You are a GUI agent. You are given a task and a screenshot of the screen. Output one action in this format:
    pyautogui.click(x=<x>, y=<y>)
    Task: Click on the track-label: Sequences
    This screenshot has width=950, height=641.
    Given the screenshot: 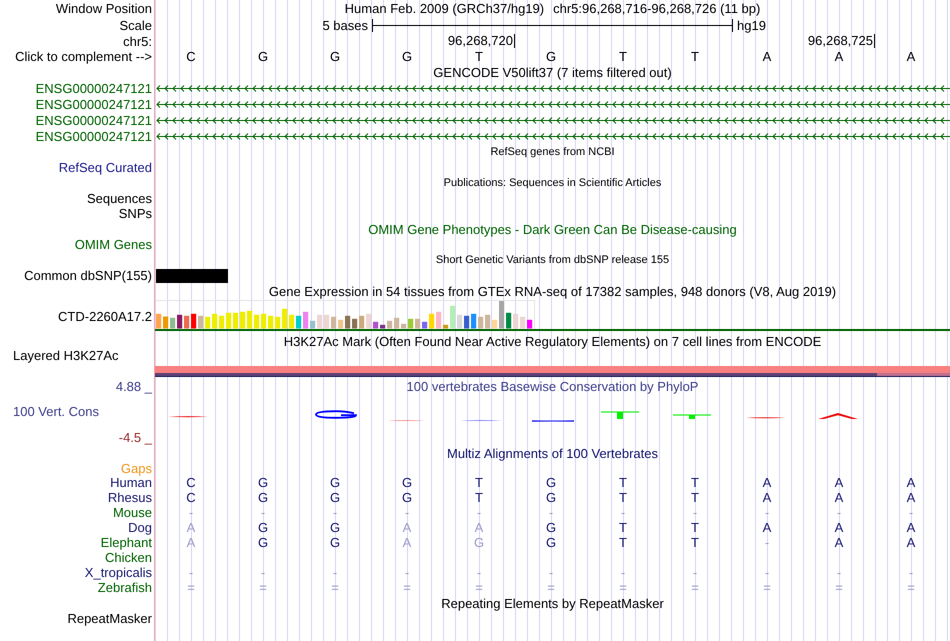 What is the action you would take?
    pyautogui.click(x=119, y=198)
    